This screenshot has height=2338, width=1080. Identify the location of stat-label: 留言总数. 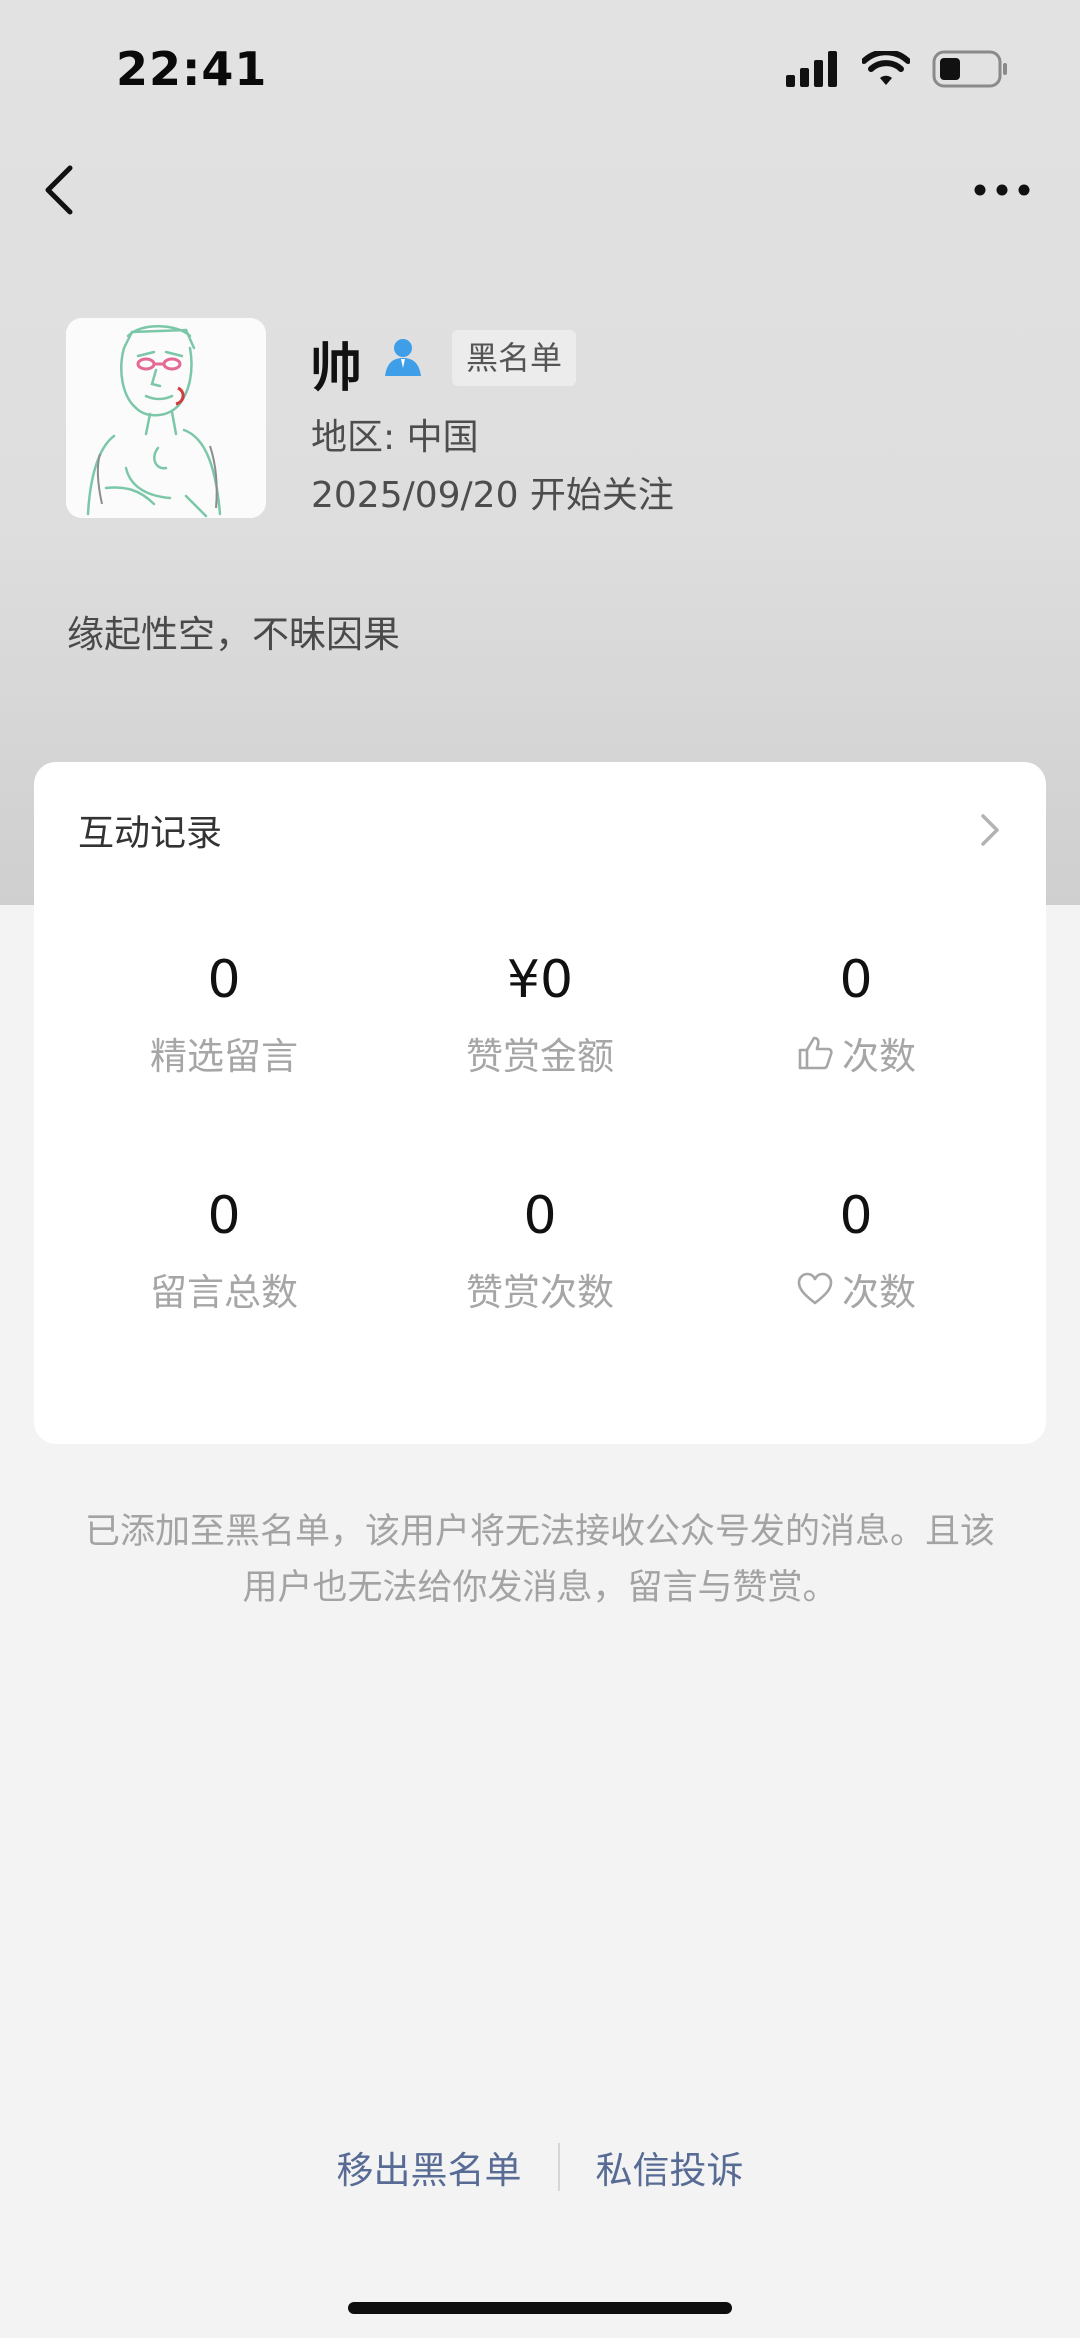
(224, 1292).